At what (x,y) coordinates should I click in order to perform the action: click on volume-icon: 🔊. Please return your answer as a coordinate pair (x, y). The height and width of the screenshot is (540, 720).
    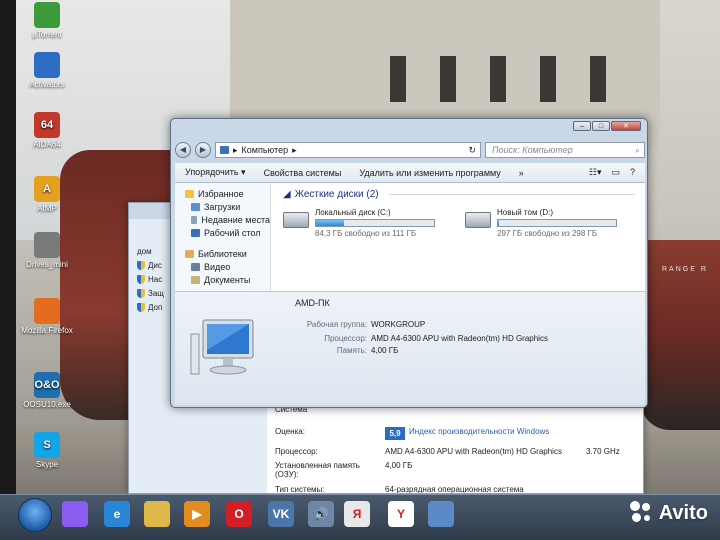
    Looking at the image, I should click on (321, 514).